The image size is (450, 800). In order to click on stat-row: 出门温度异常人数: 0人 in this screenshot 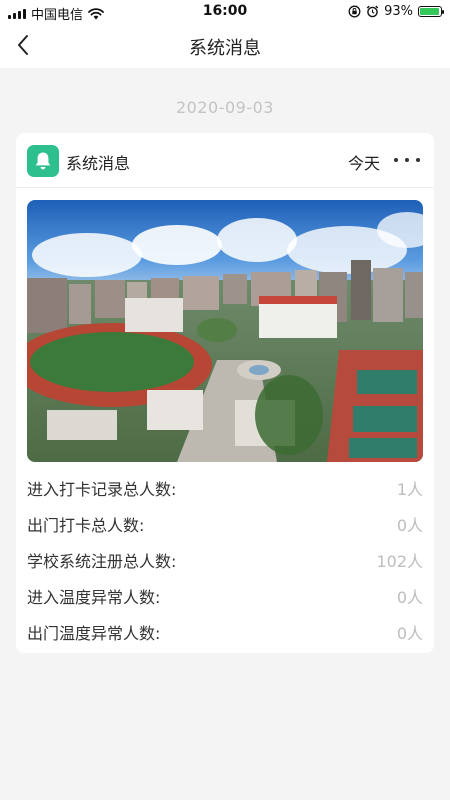, I will do `click(225, 631)`.